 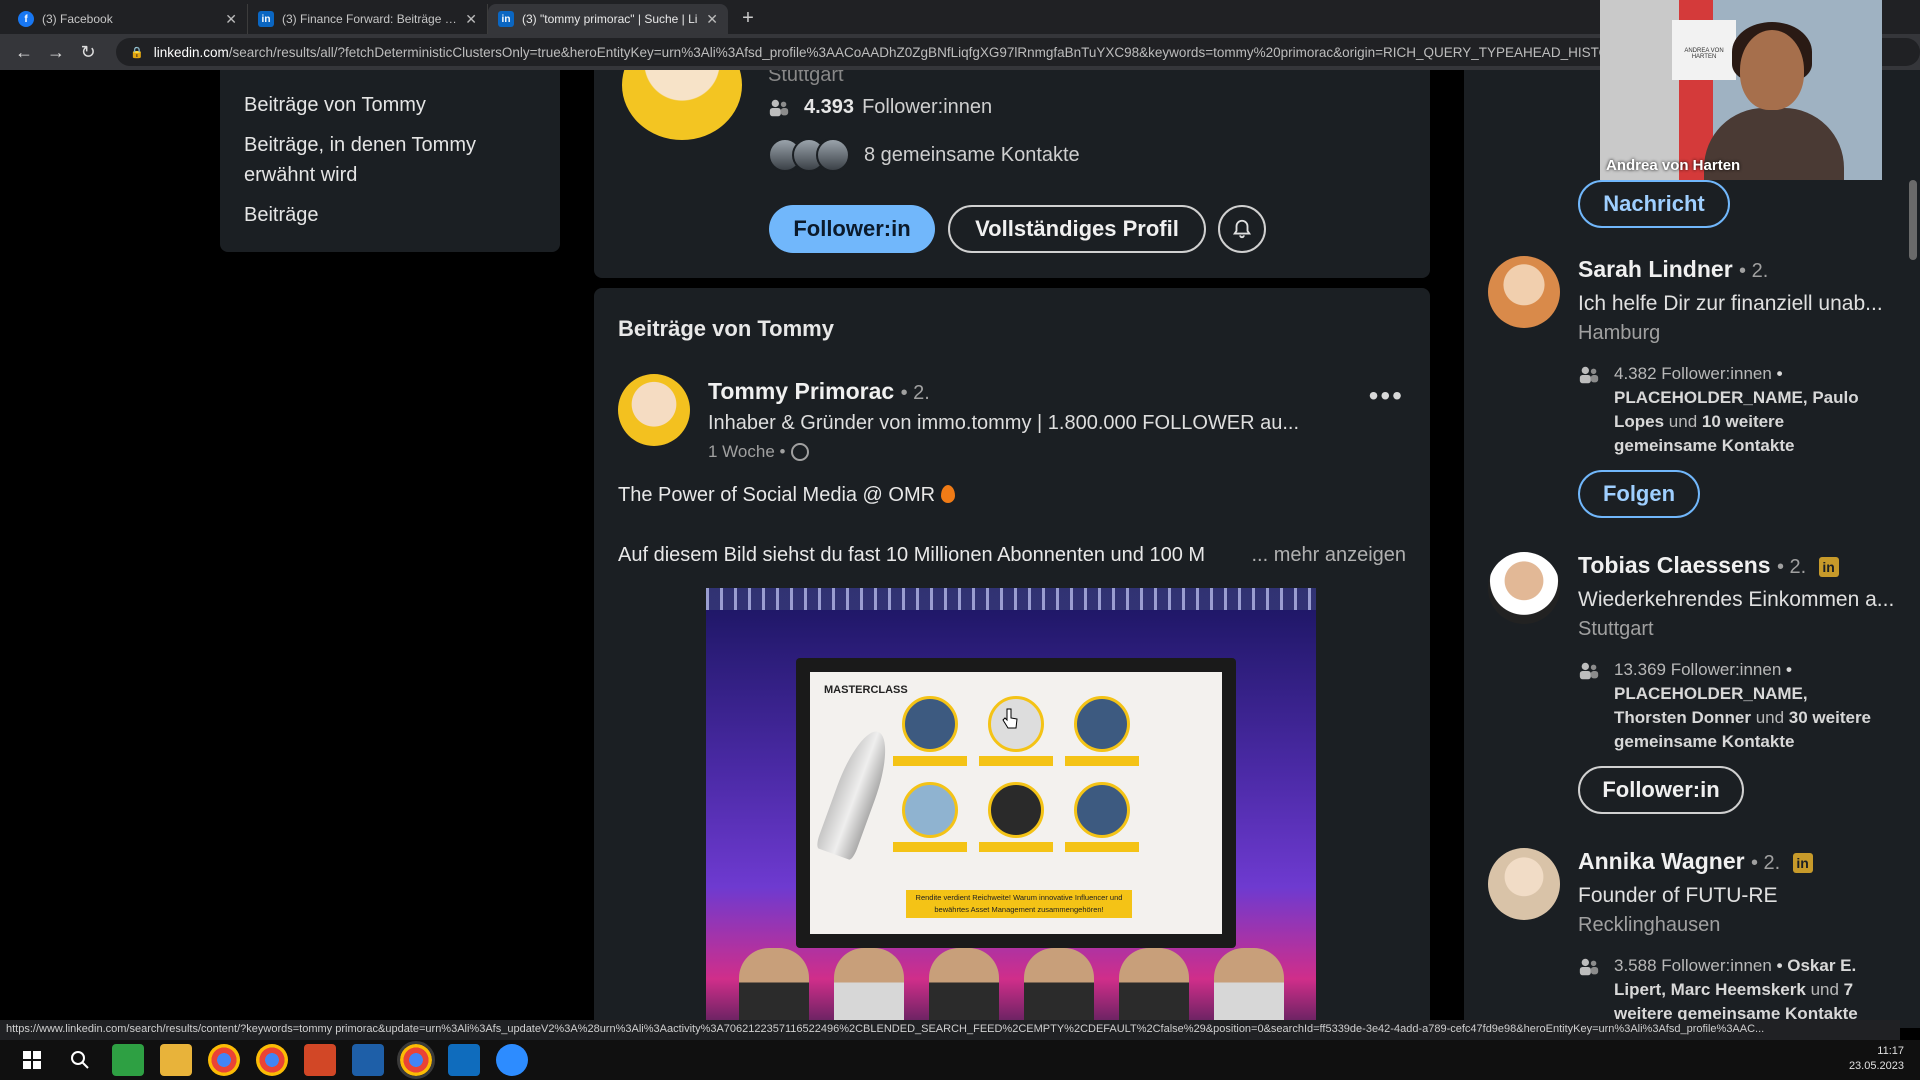 What do you see at coordinates (1913, 220) in the screenshot?
I see `scroll-thumb` at bounding box center [1913, 220].